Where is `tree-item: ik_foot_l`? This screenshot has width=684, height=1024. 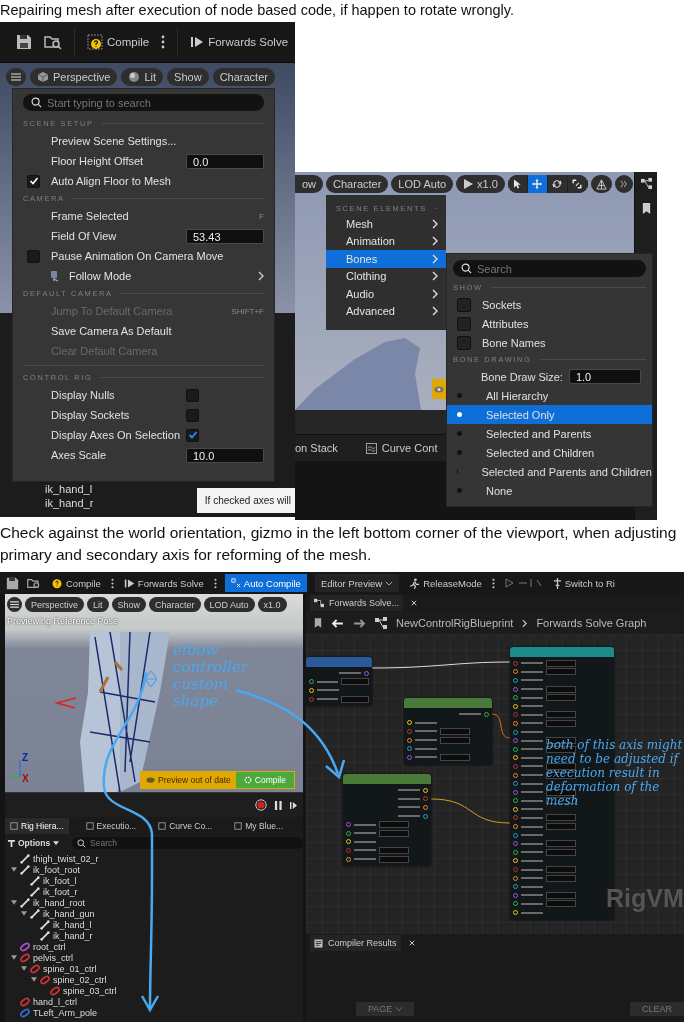
tree-item: ik_foot_l is located at coordinates (60, 880).